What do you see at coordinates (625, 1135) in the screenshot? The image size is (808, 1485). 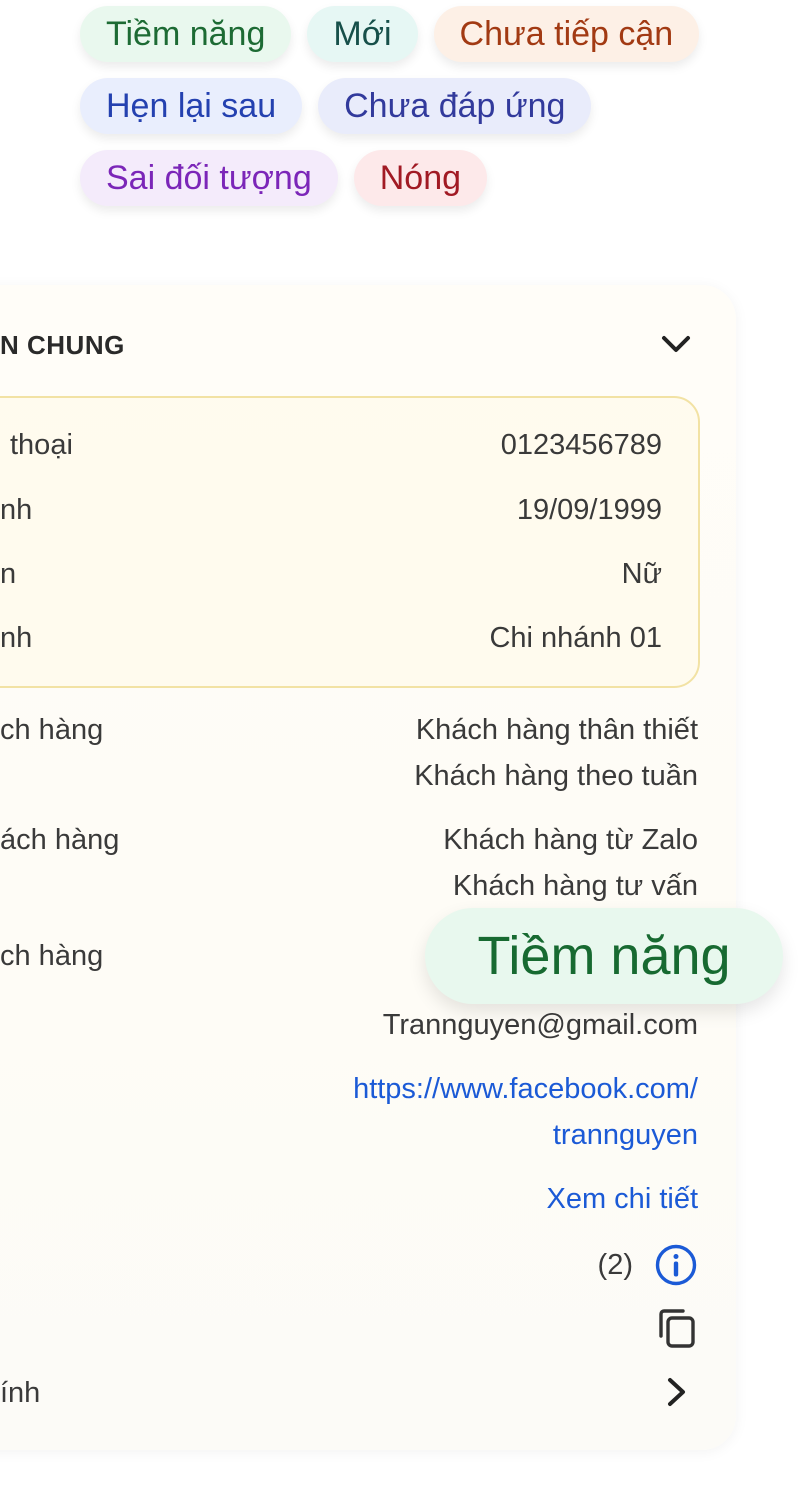 I see `facebook-link-line-2: trannguyen` at bounding box center [625, 1135].